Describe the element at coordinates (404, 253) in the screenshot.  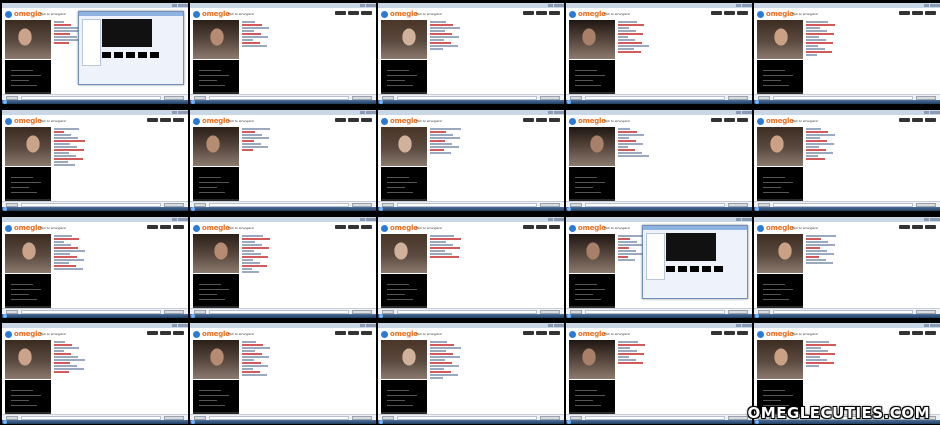
I see `stranger-video` at that location.